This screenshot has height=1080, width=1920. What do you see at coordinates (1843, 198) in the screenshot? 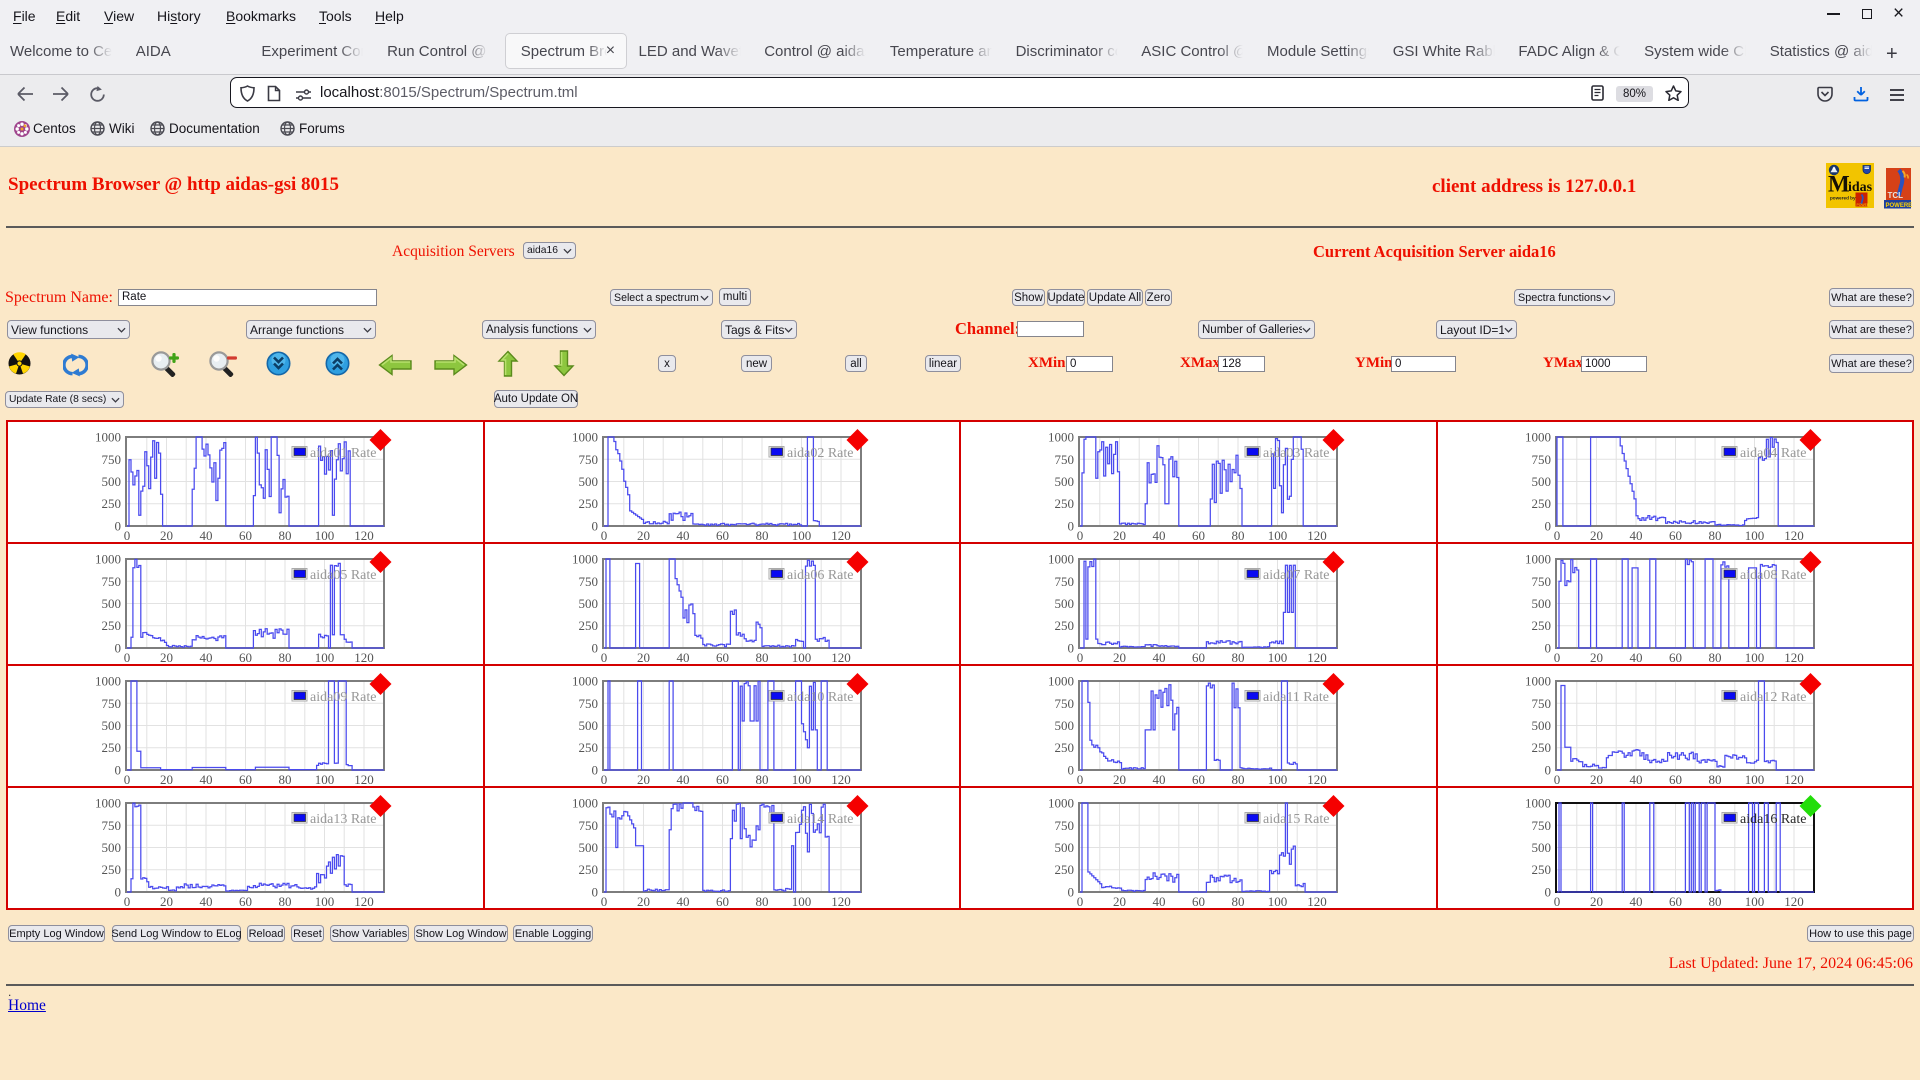
I see `svg-text: powered by` at bounding box center [1843, 198].